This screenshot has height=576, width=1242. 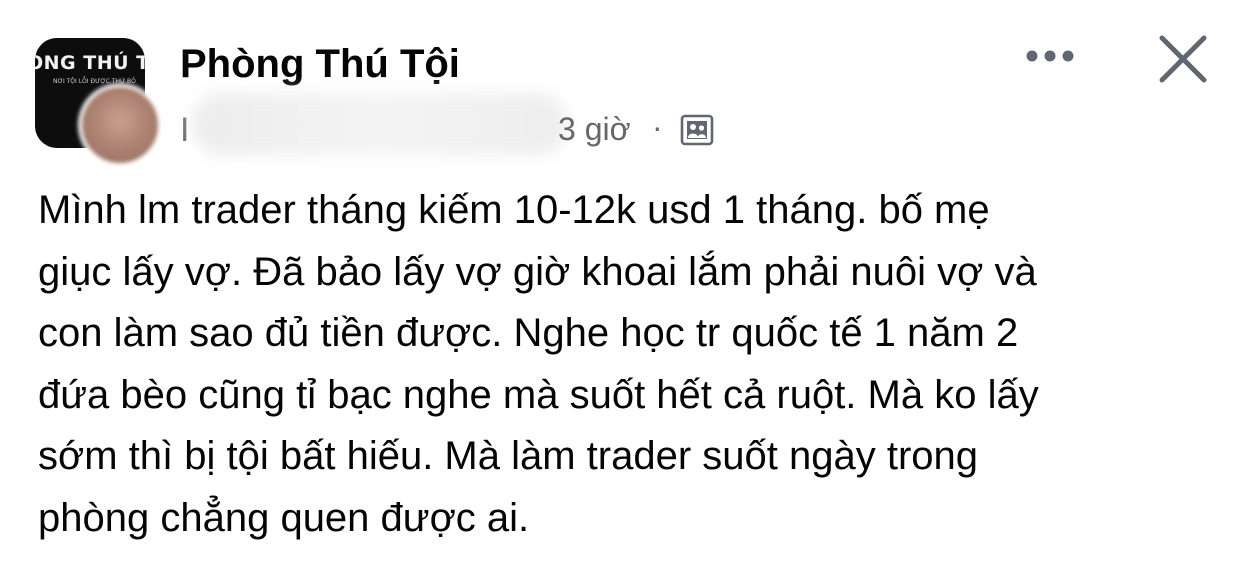 I want to click on author-name: I, so click(x=184, y=130).